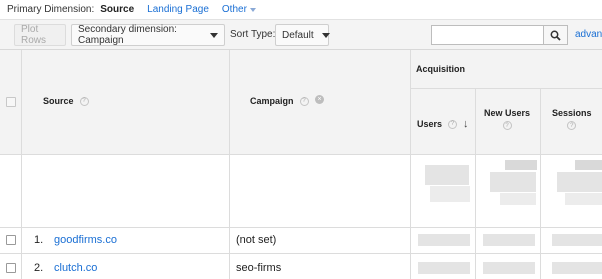 Image resolution: width=602 pixels, height=279 pixels. I want to click on column-header-users: Users ? ↓, so click(443, 124).